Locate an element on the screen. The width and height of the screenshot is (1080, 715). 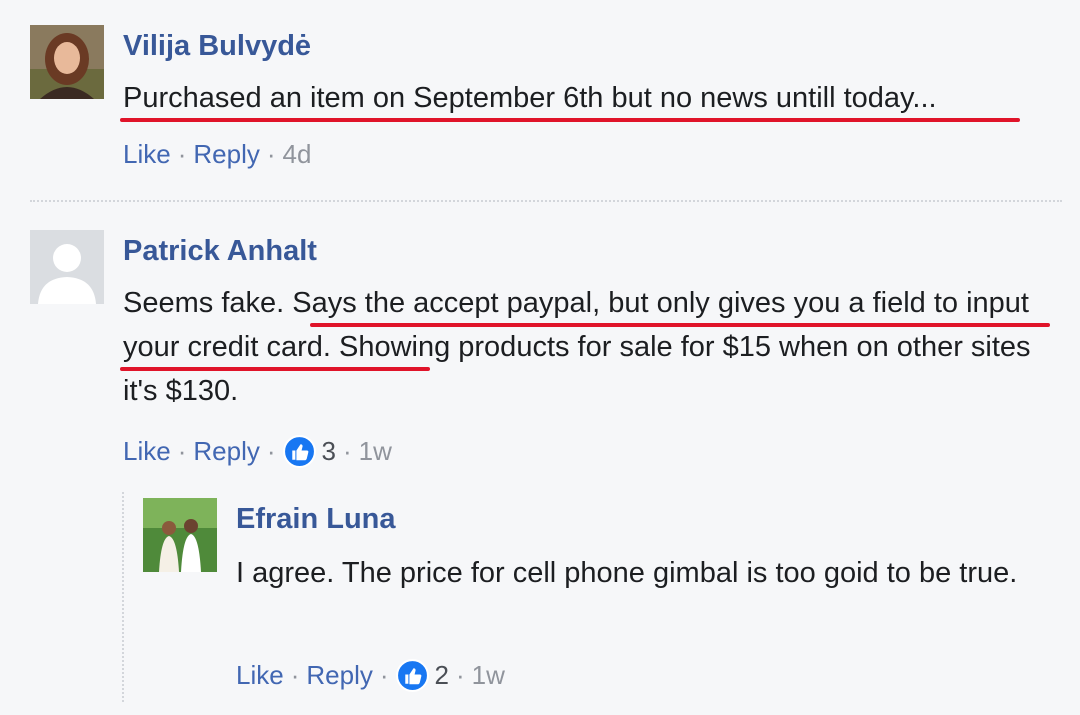
like-button: Like is located at coordinates (260, 675).